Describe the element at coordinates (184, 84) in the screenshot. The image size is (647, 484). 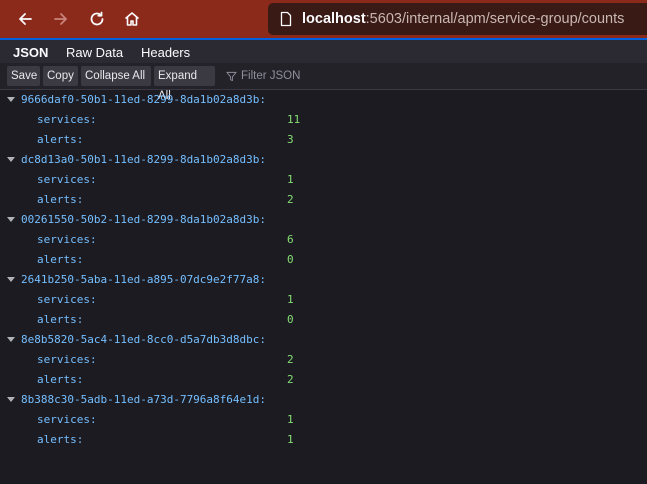
I see `expand-all-button: Expand All` at that location.